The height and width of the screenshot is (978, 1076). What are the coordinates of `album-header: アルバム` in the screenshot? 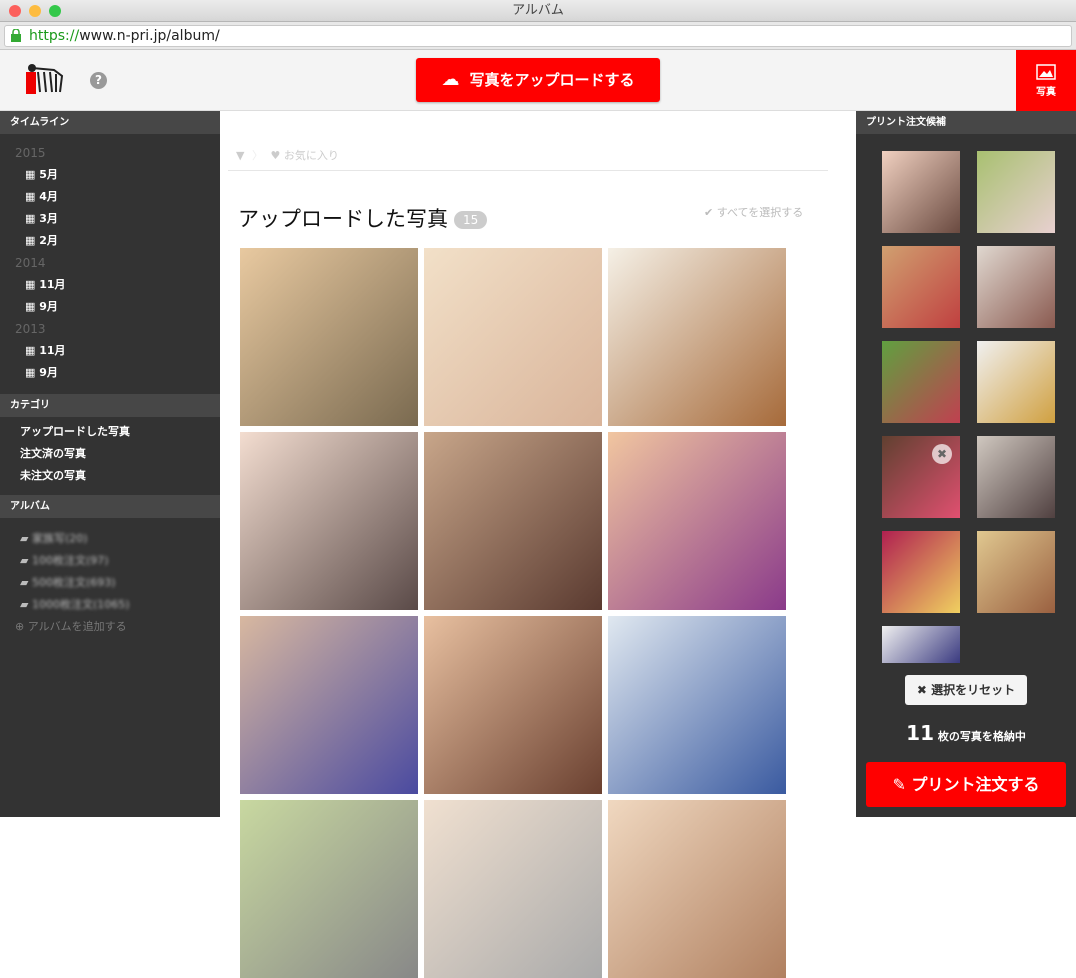 It's located at (110, 506).